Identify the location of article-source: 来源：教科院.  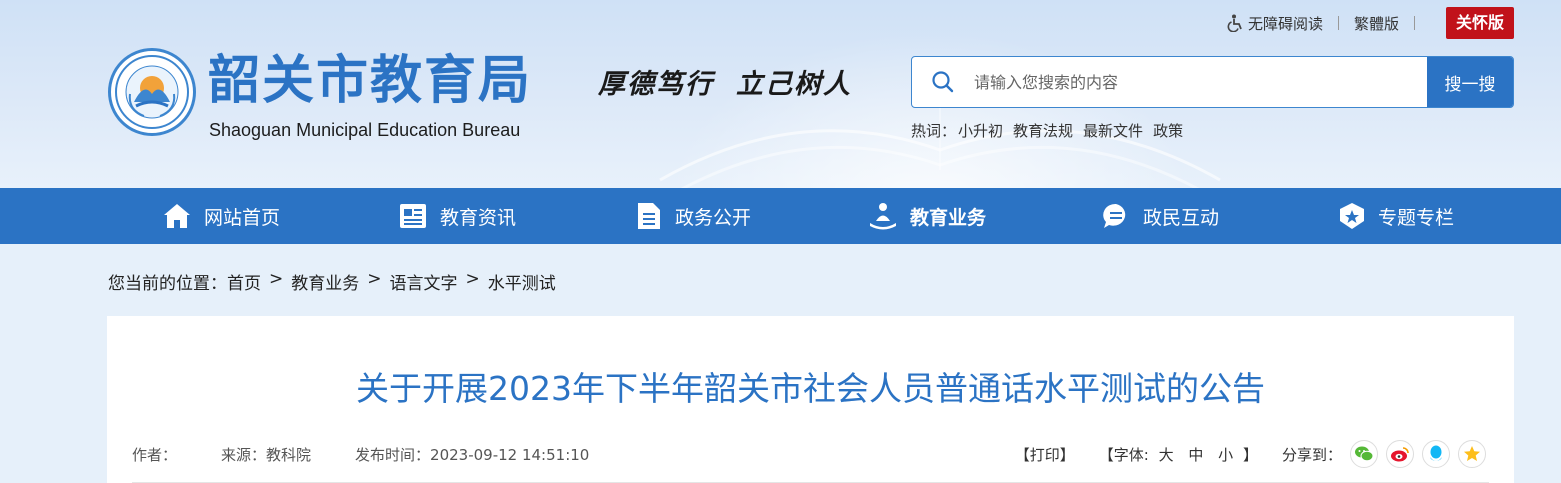
(266, 455).